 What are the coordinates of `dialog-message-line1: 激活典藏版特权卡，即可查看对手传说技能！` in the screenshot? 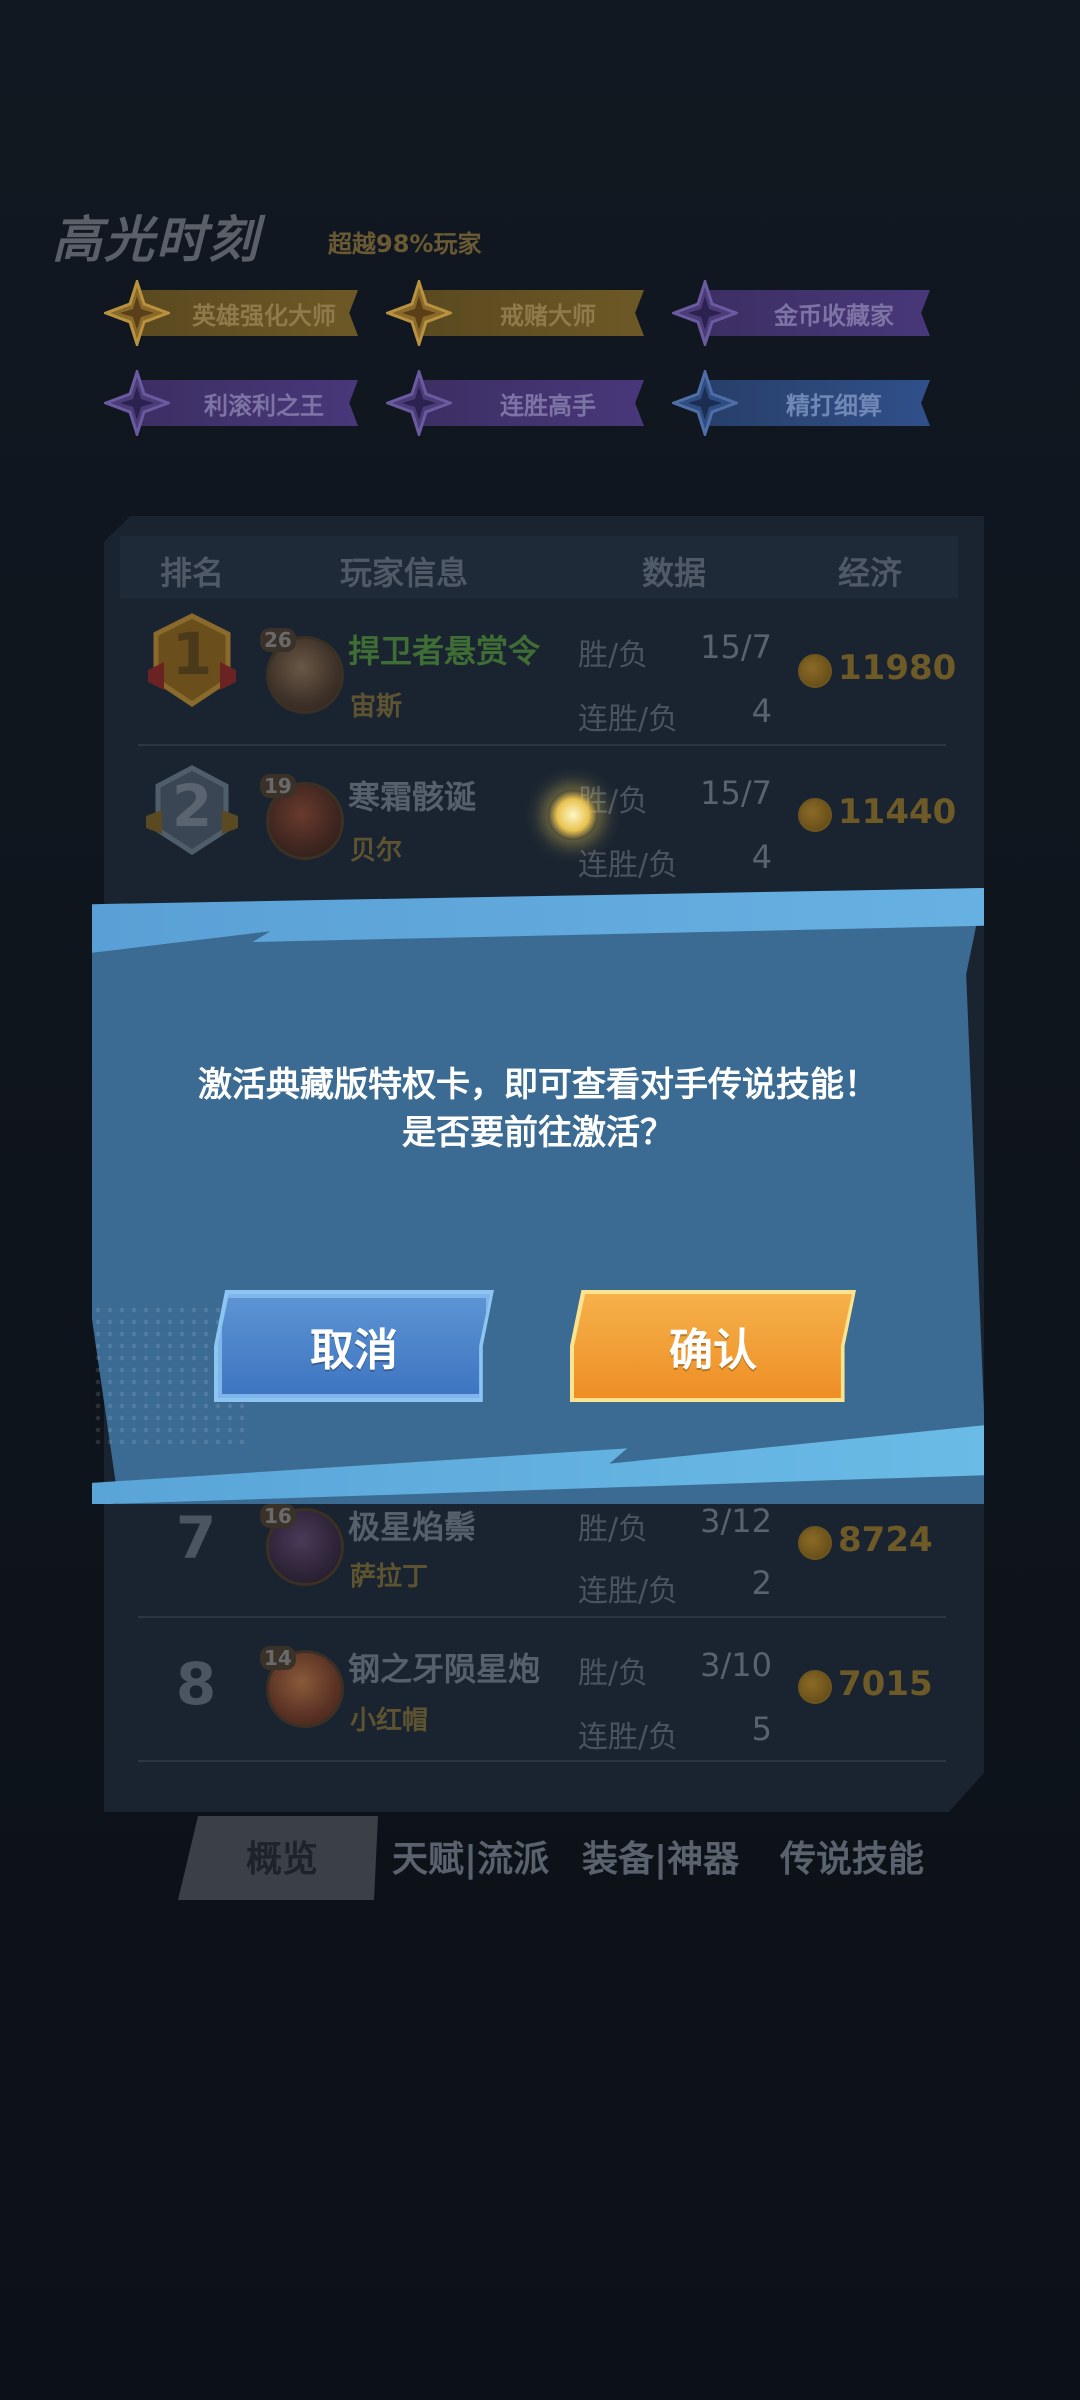 It's located at (538, 1085).